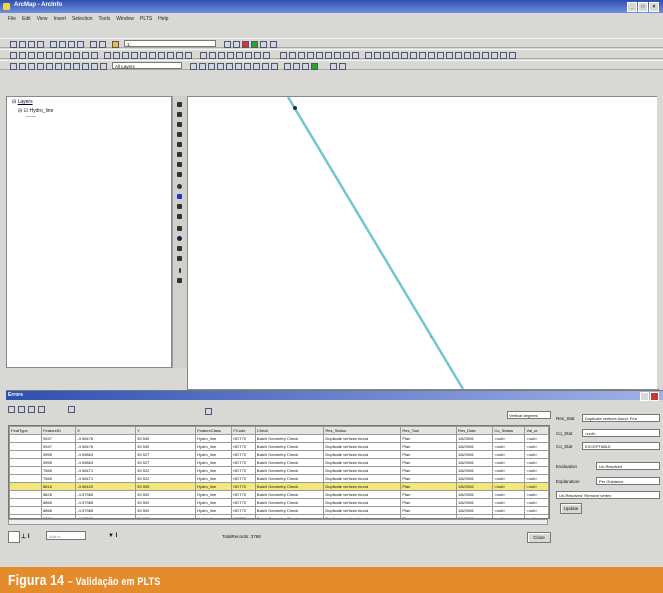 Image resolution: width=663 pixels, height=593 pixels. Describe the element at coordinates (170, 43) in the screenshot. I see `scale-select: 1:` at that location.